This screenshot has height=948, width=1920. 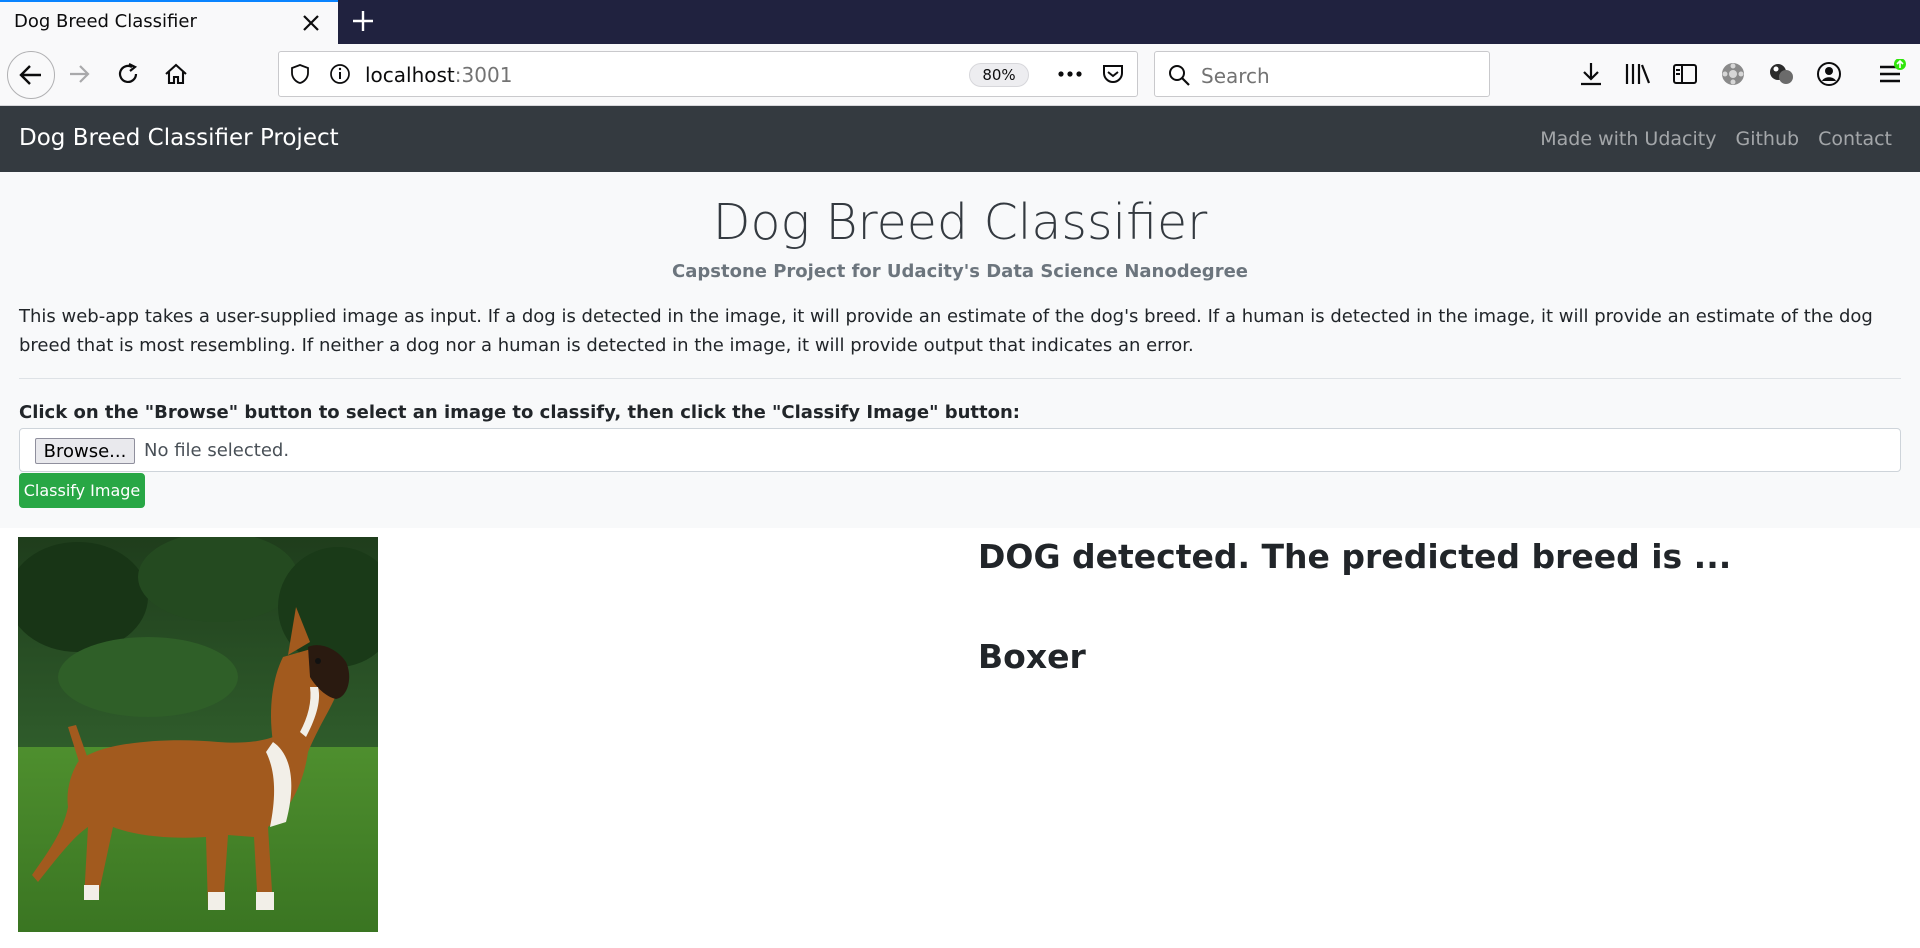 I want to click on forward-arrow-icon, so click(x=80, y=74).